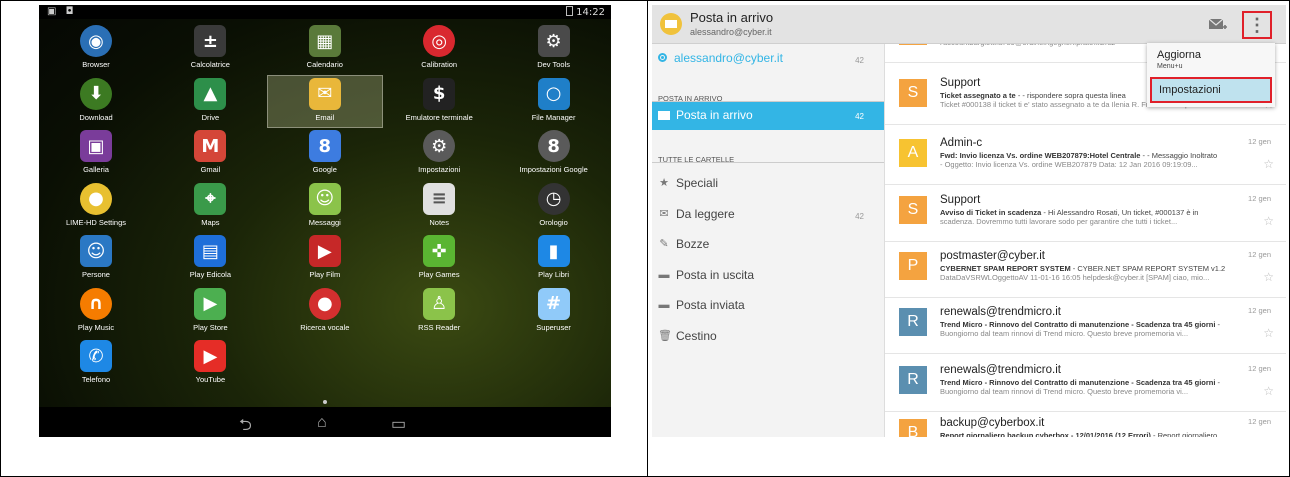 The height and width of the screenshot is (477, 1290). Describe the element at coordinates (439, 258) in the screenshot. I see `app-play-games: ✜ Play Games` at that location.